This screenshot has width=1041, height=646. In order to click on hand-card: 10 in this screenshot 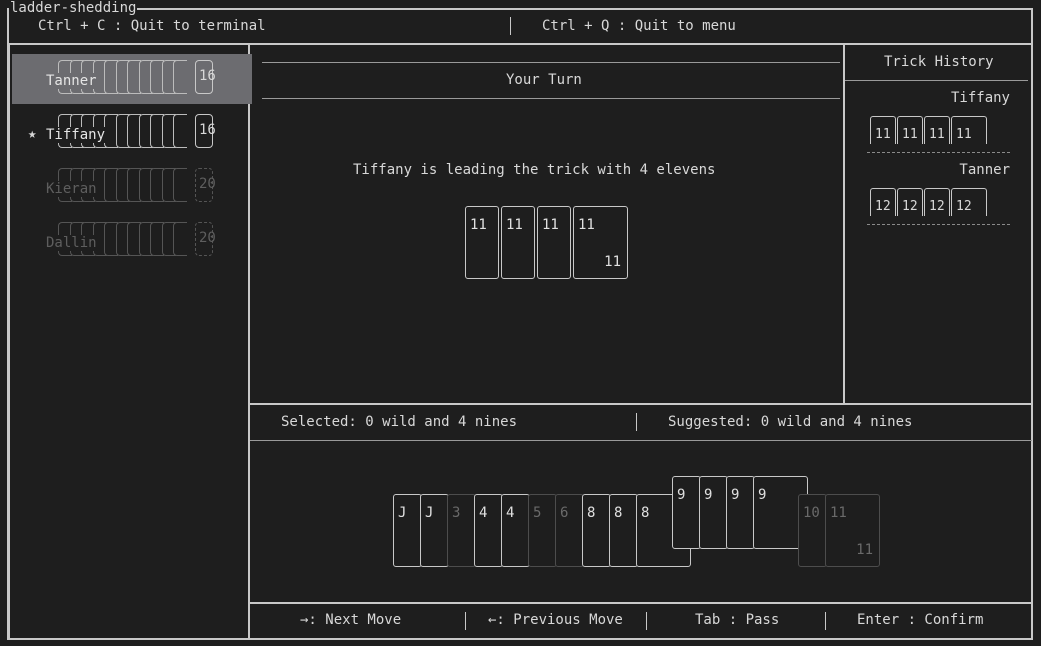, I will do `click(812, 530)`.